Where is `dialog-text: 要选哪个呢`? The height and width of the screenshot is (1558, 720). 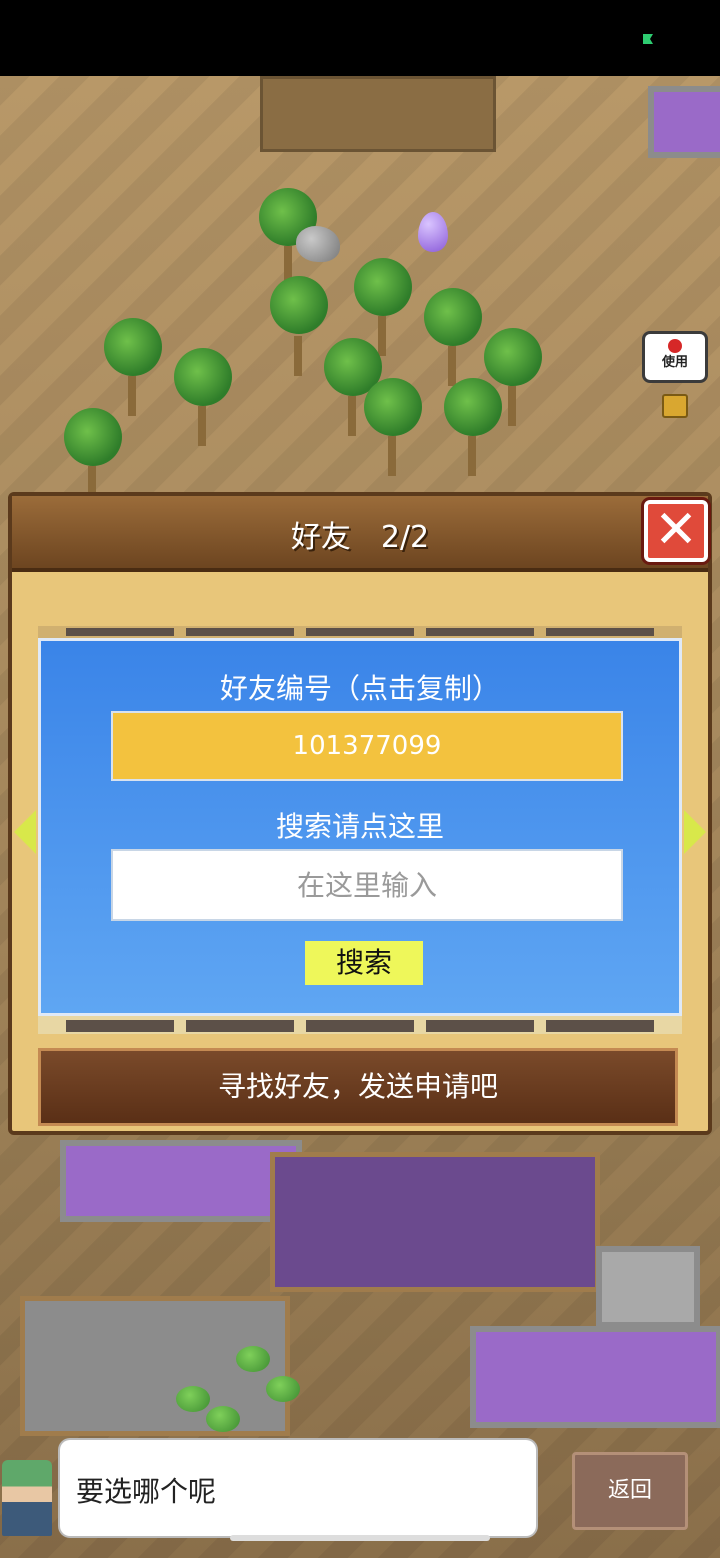
dialog-text: 要选哪个呢 is located at coordinates (146, 1491).